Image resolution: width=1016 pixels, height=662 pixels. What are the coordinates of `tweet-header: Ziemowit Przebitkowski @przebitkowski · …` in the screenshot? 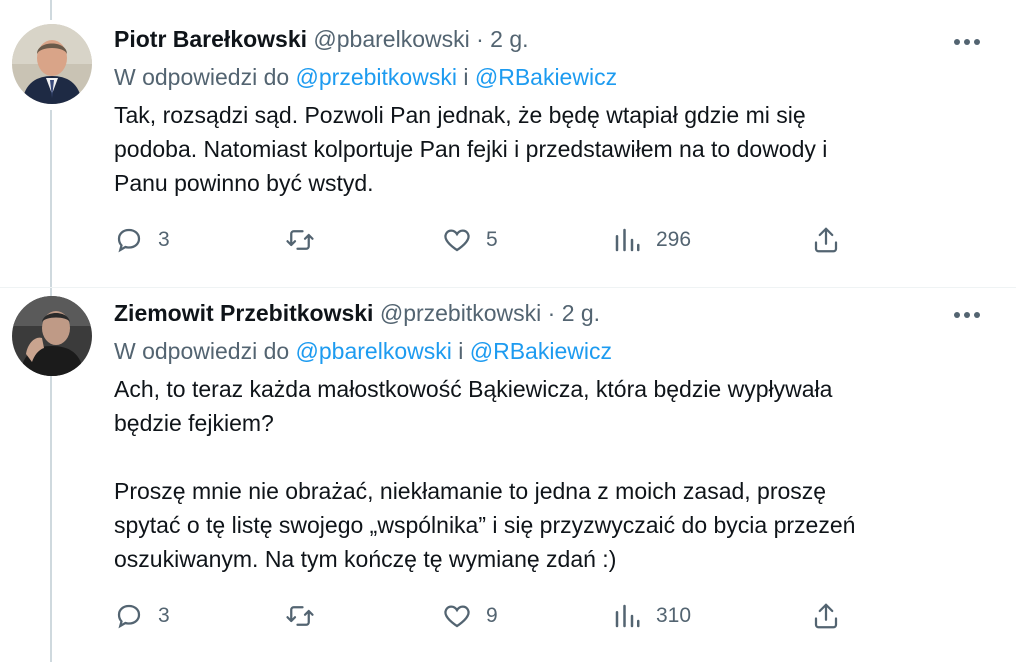 It's located at (357, 313).